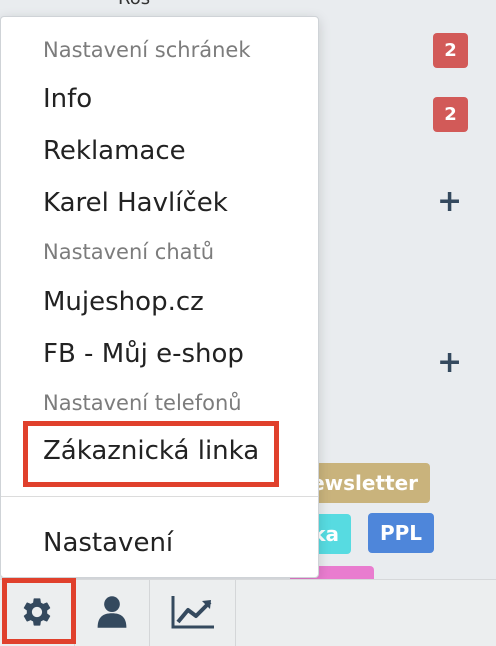 This screenshot has width=496, height=646. What do you see at coordinates (129, 252) in the screenshot?
I see `menu-header-chats: Nastavení chatů` at bounding box center [129, 252].